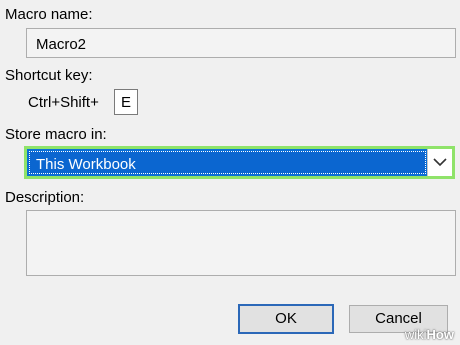 The height and width of the screenshot is (345, 460). I want to click on macro-name-label-text: Macro name:, so click(49, 14).